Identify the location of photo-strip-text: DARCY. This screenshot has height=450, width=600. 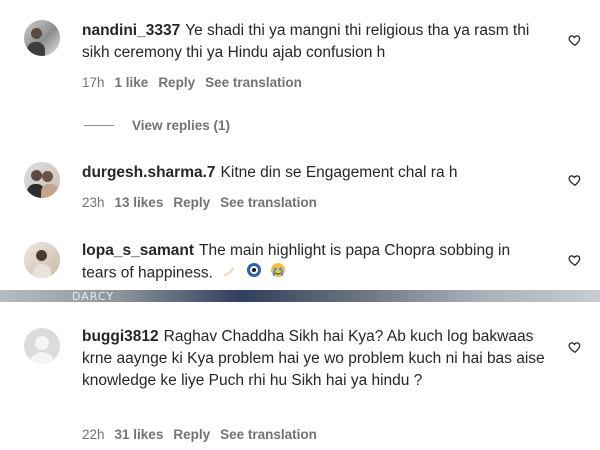
(93, 296).